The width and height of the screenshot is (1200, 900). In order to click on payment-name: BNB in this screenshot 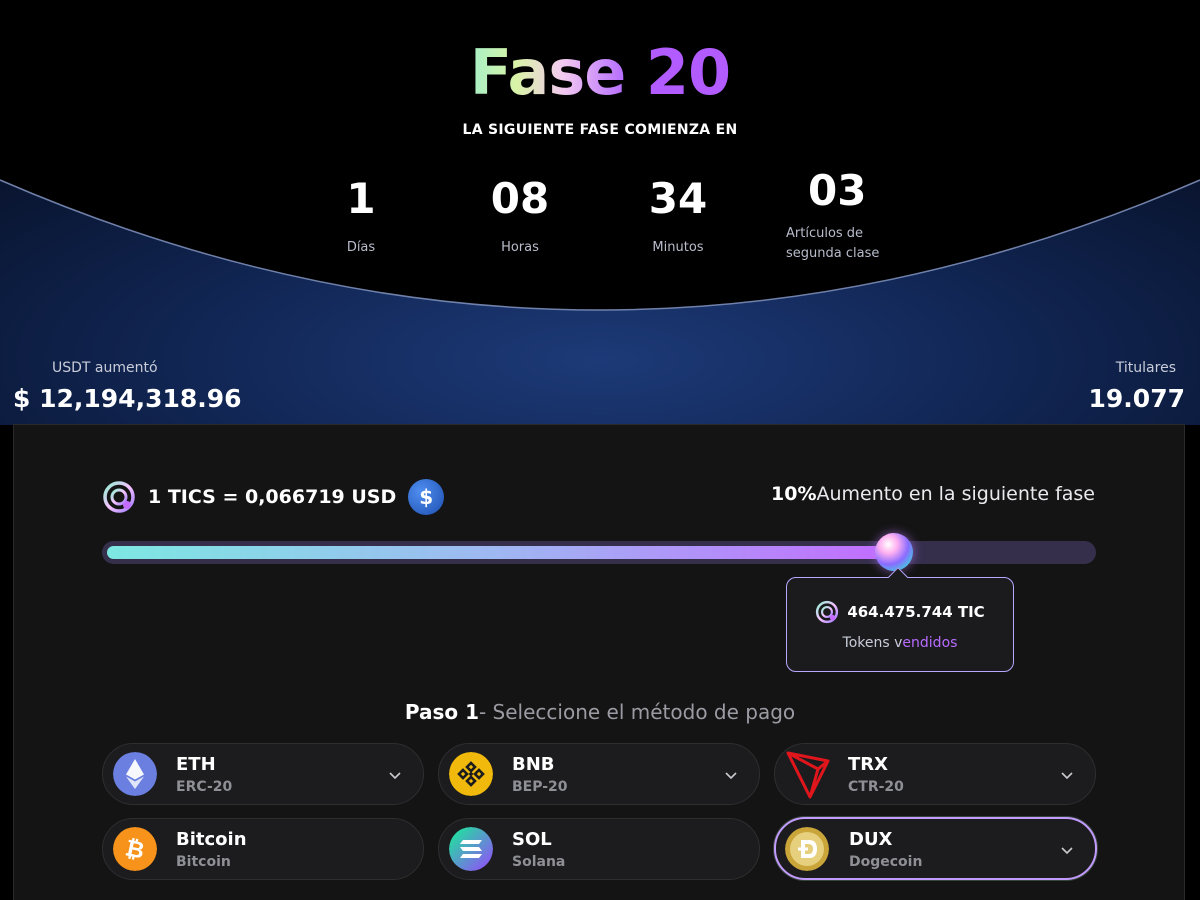, I will do `click(533, 764)`.